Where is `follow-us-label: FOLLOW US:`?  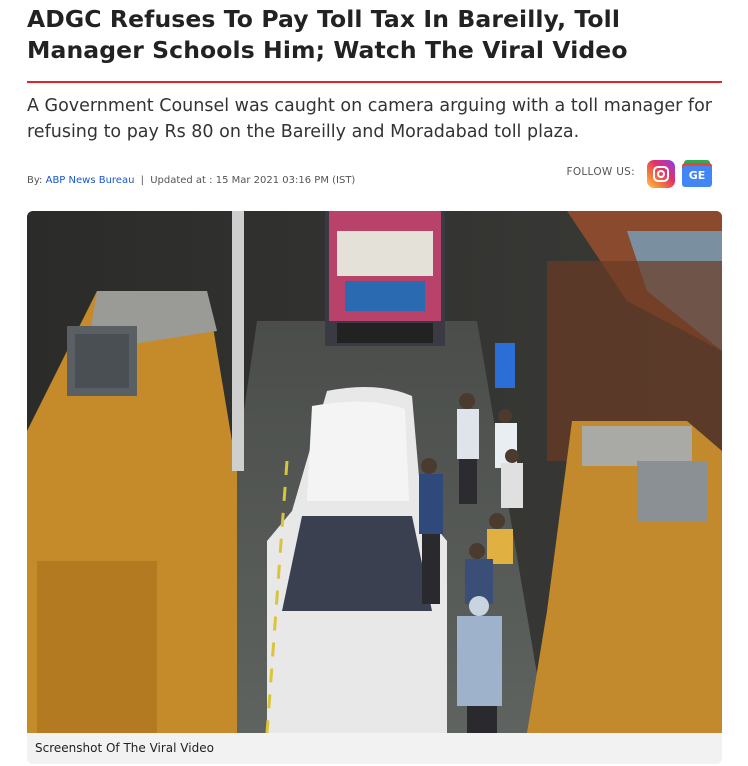 follow-us-label: FOLLOW US: is located at coordinates (600, 172).